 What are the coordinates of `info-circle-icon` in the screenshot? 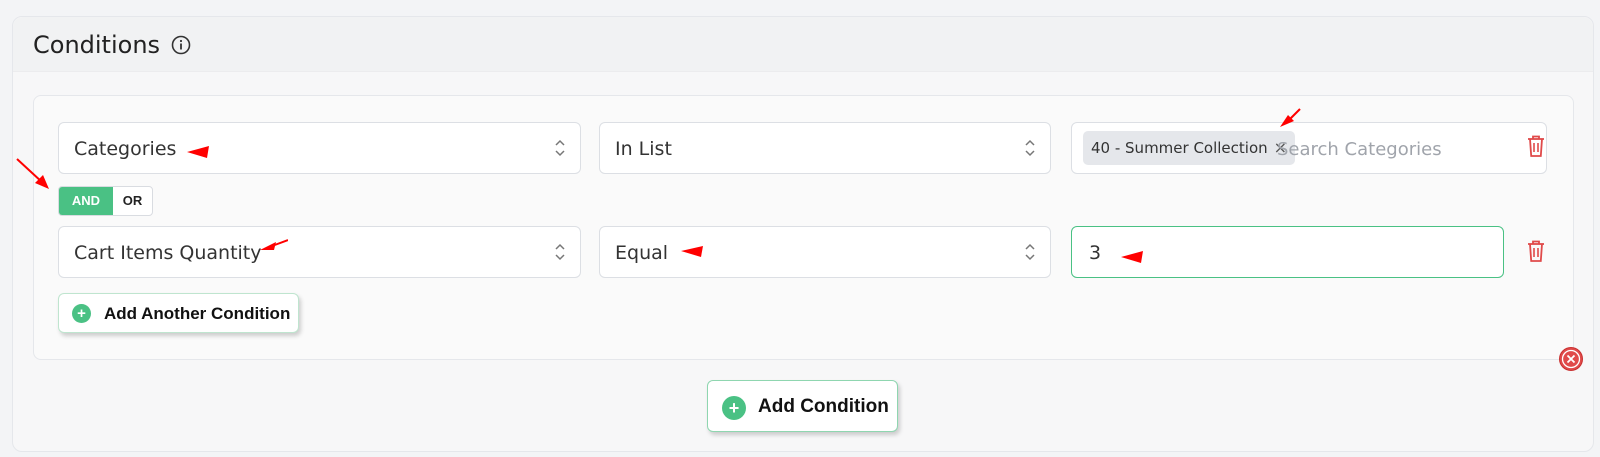 It's located at (181, 45).